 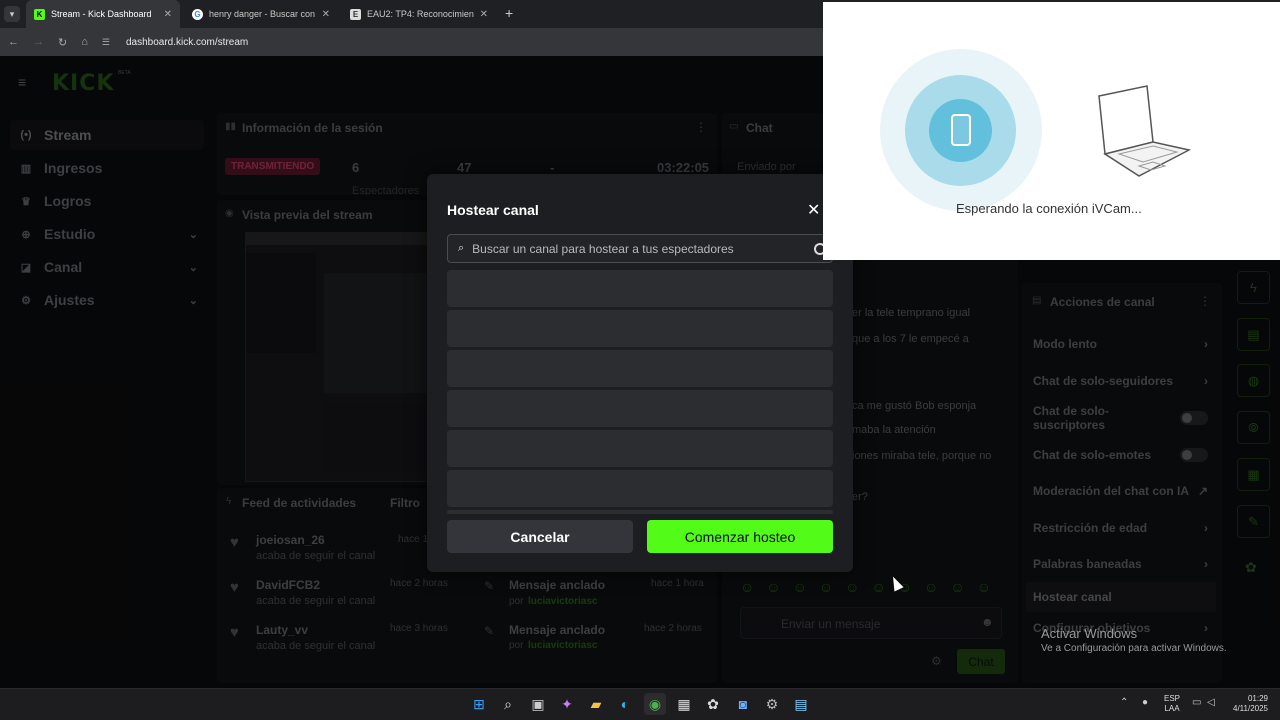 I want to click on windows-activation-subtitle: Ve a Configuración para activar Windows., so click(x=1134, y=648).